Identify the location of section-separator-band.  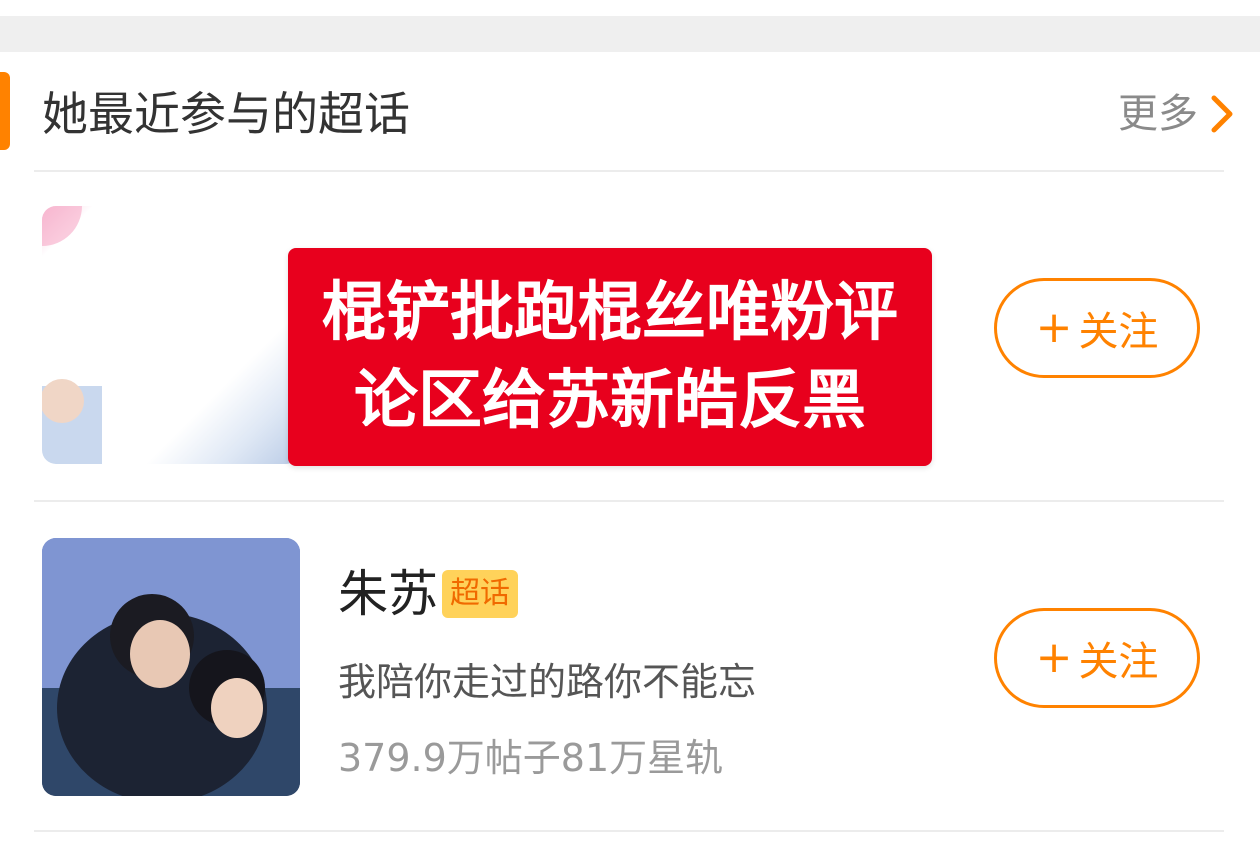
(630, 34).